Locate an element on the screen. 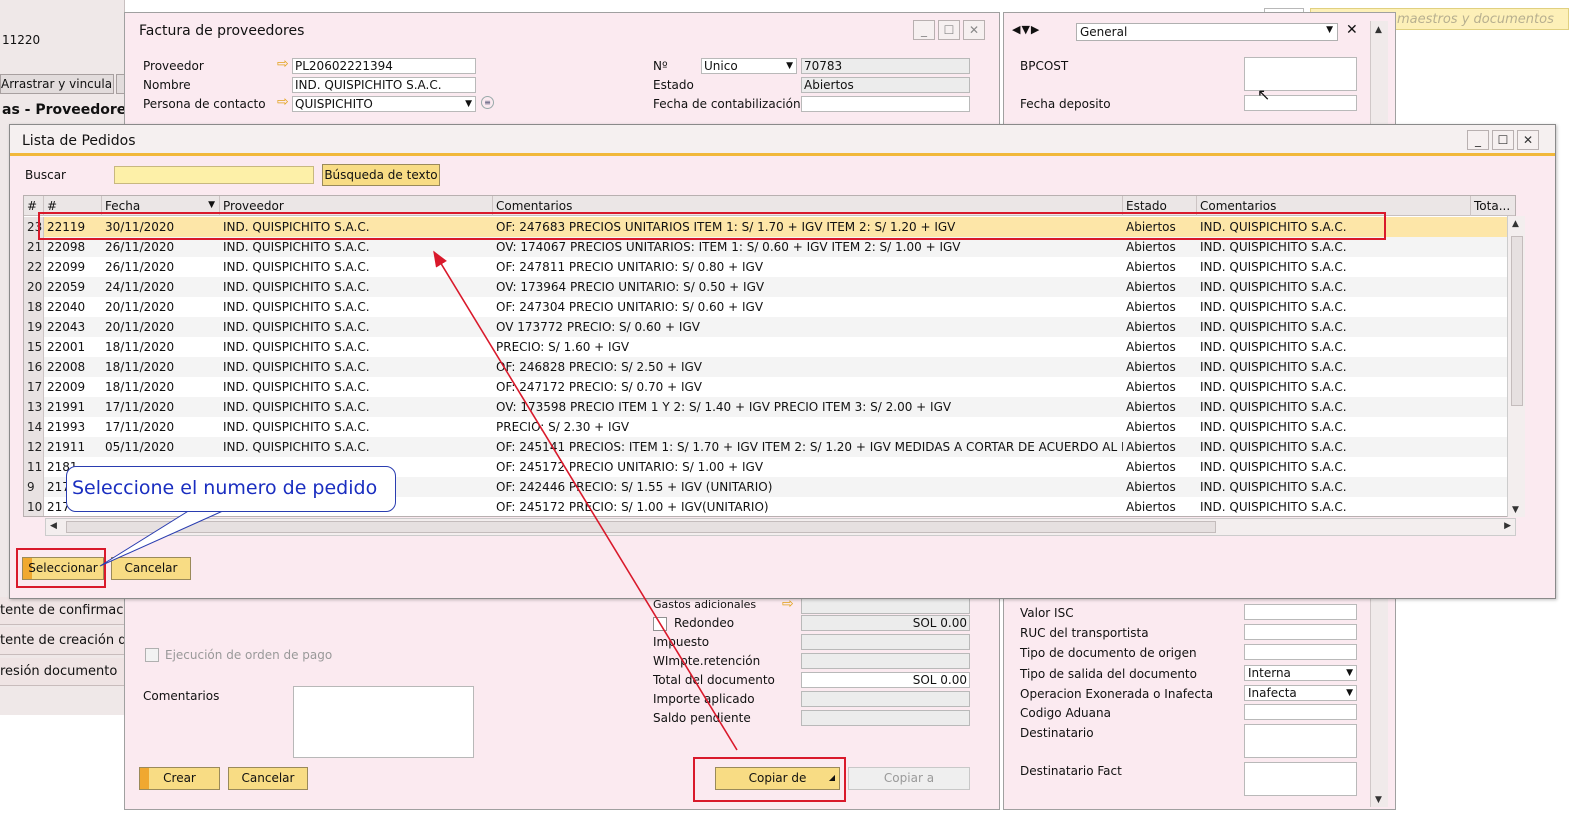  contact-list-icon: ≡ is located at coordinates (487, 102).